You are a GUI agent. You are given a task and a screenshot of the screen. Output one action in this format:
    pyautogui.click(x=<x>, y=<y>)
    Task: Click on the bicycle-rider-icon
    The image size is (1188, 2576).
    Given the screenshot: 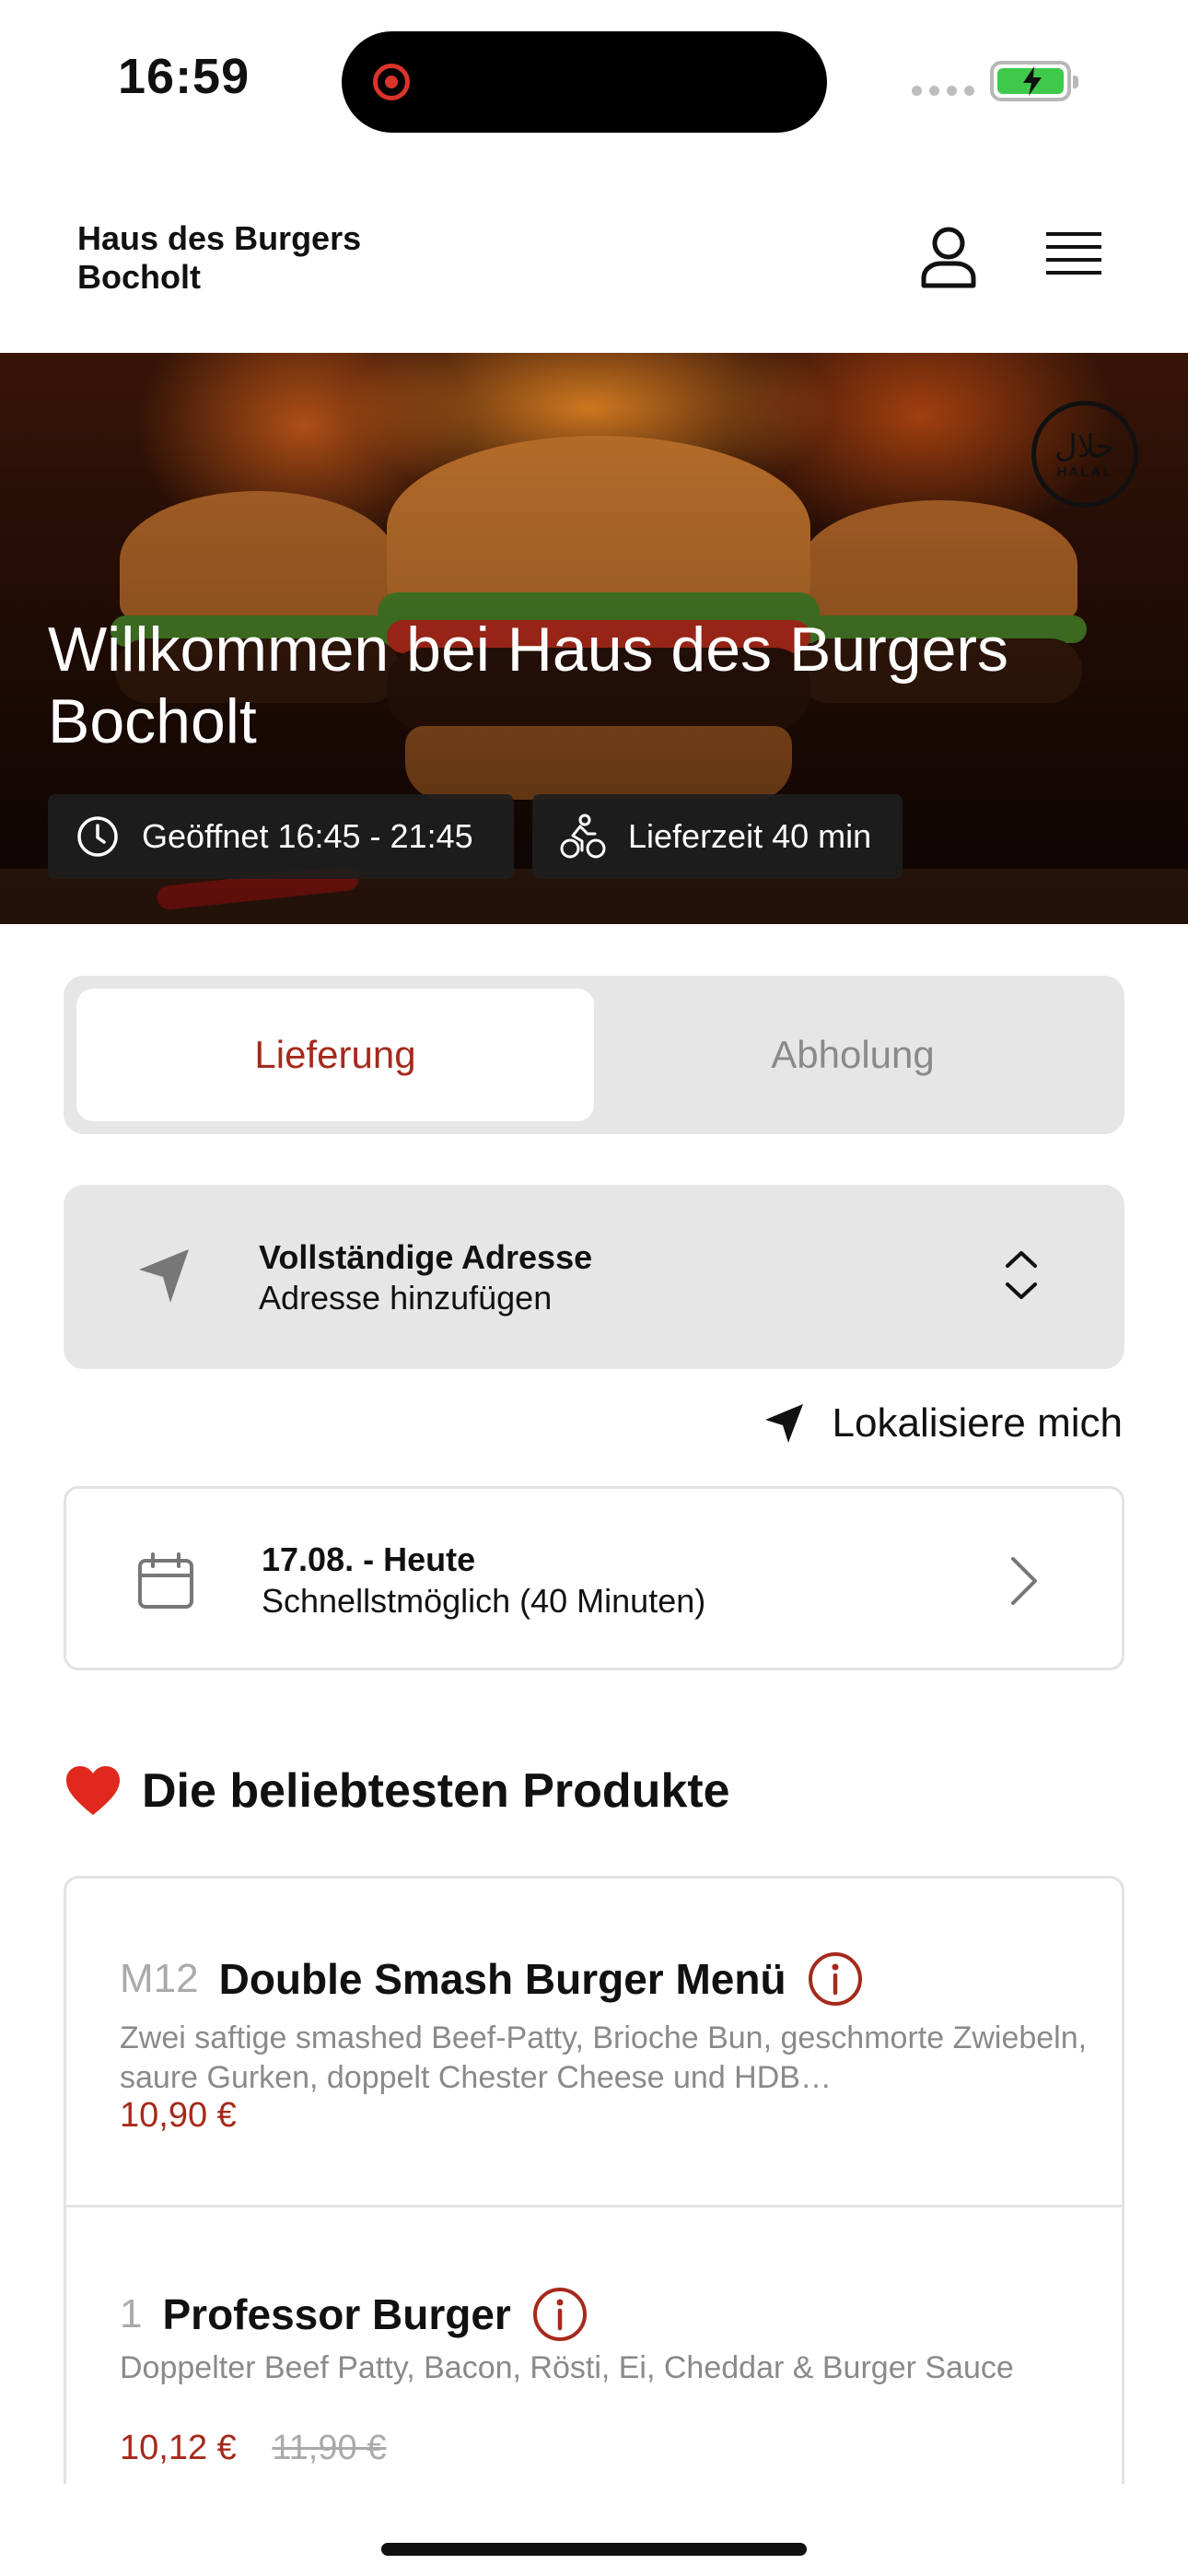 What is the action you would take?
    pyautogui.click(x=583, y=837)
    